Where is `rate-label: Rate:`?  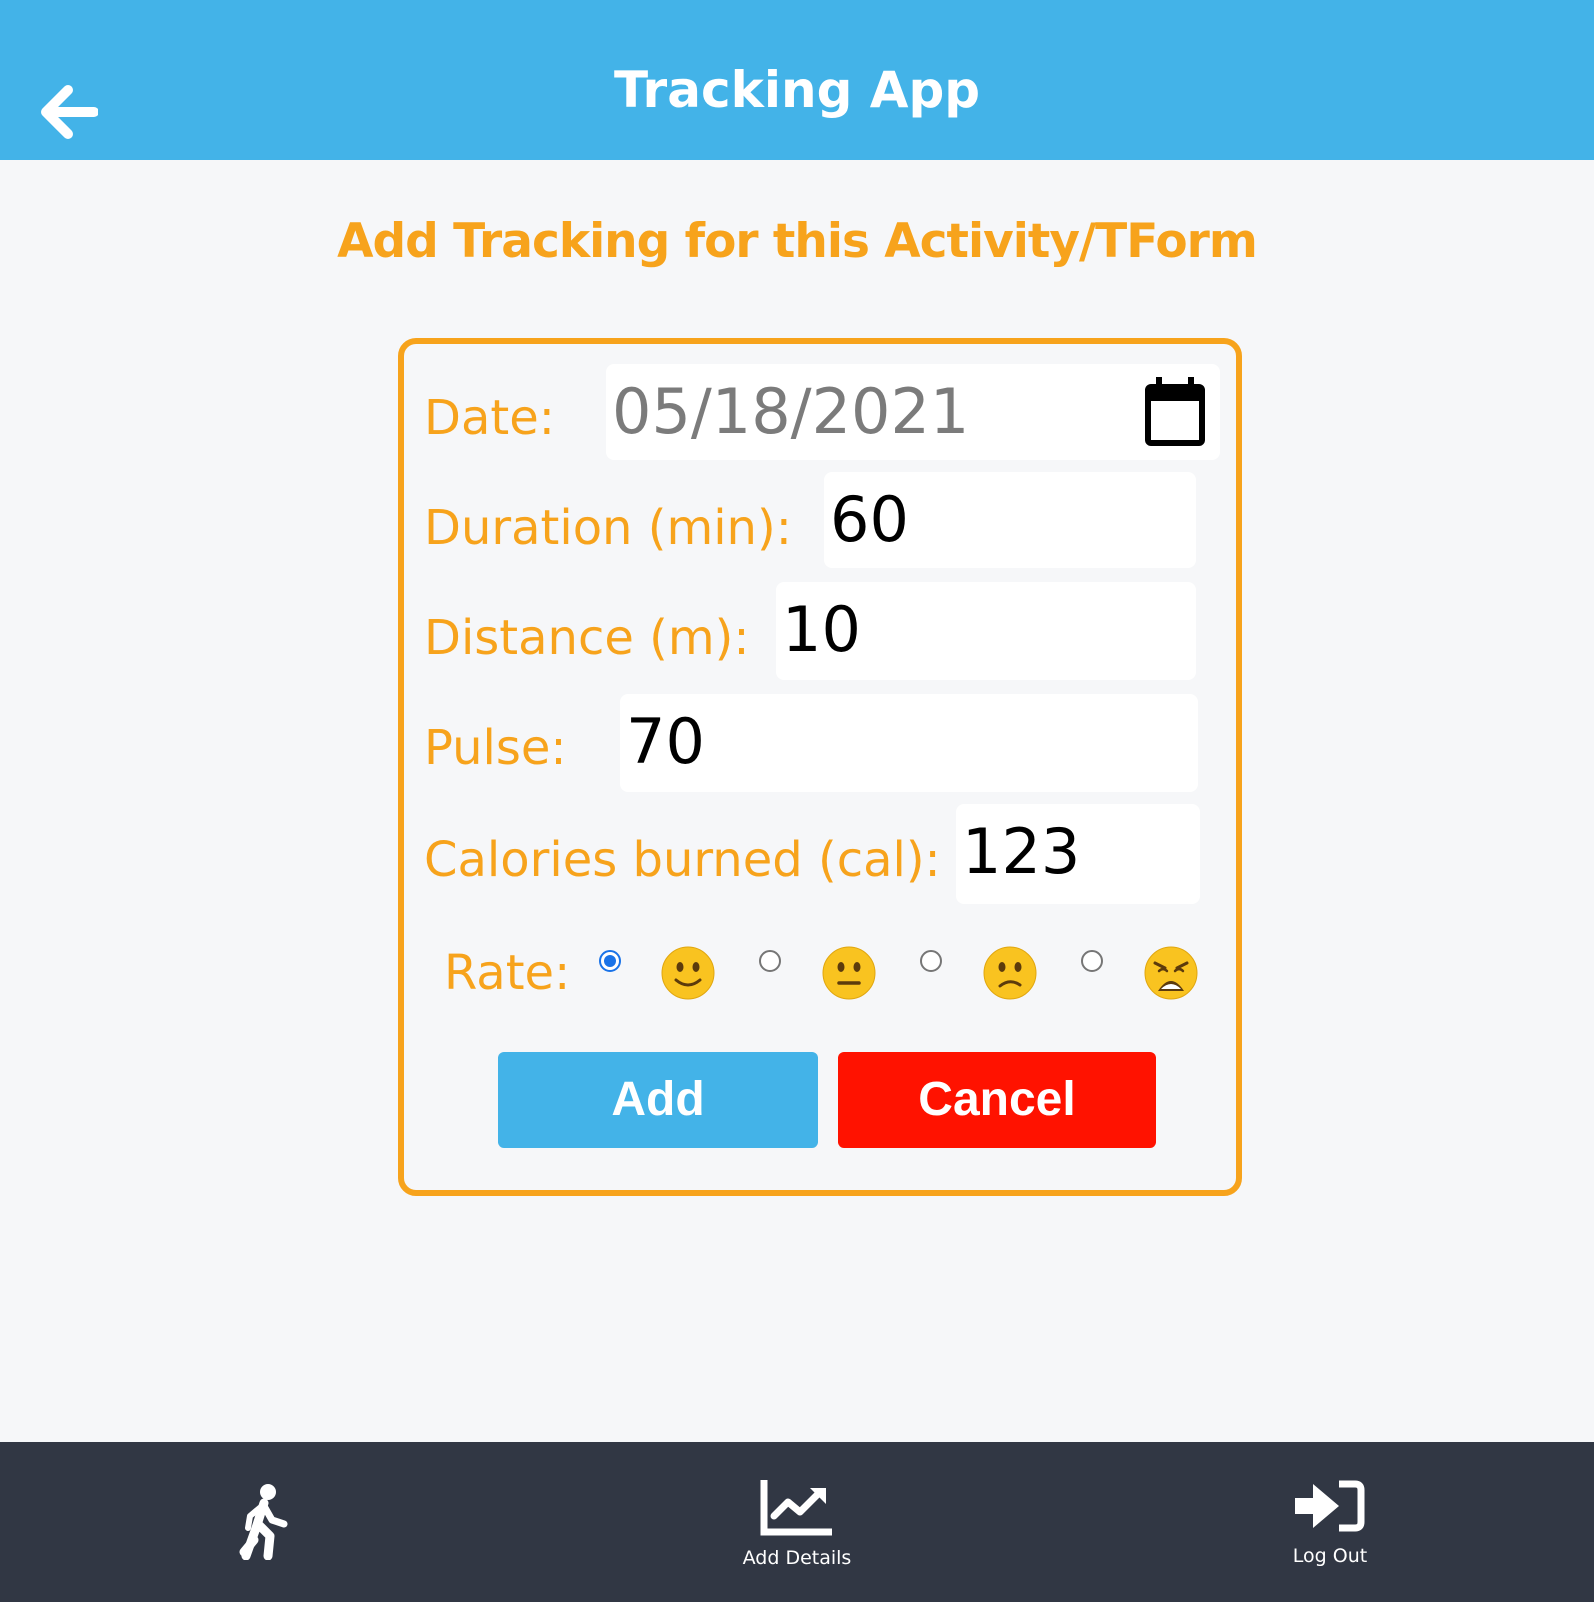 rate-label: Rate: is located at coordinates (507, 973).